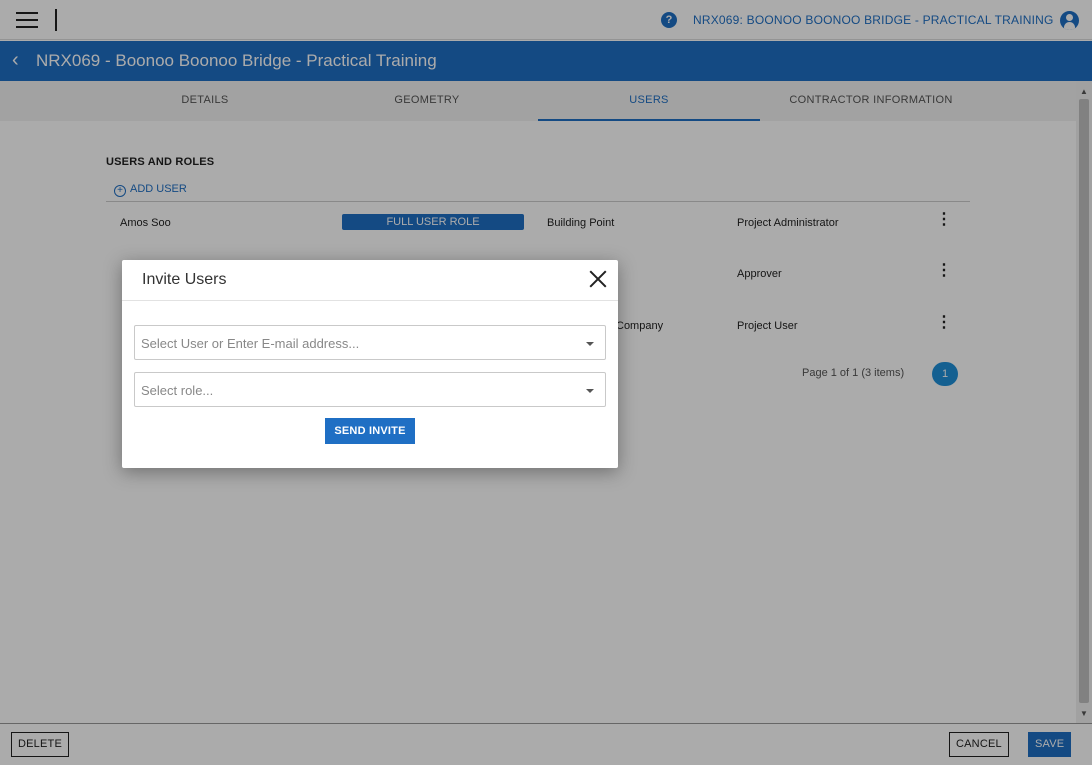  What do you see at coordinates (370, 431) in the screenshot?
I see `send-invite-button: SEND INVITE` at bounding box center [370, 431].